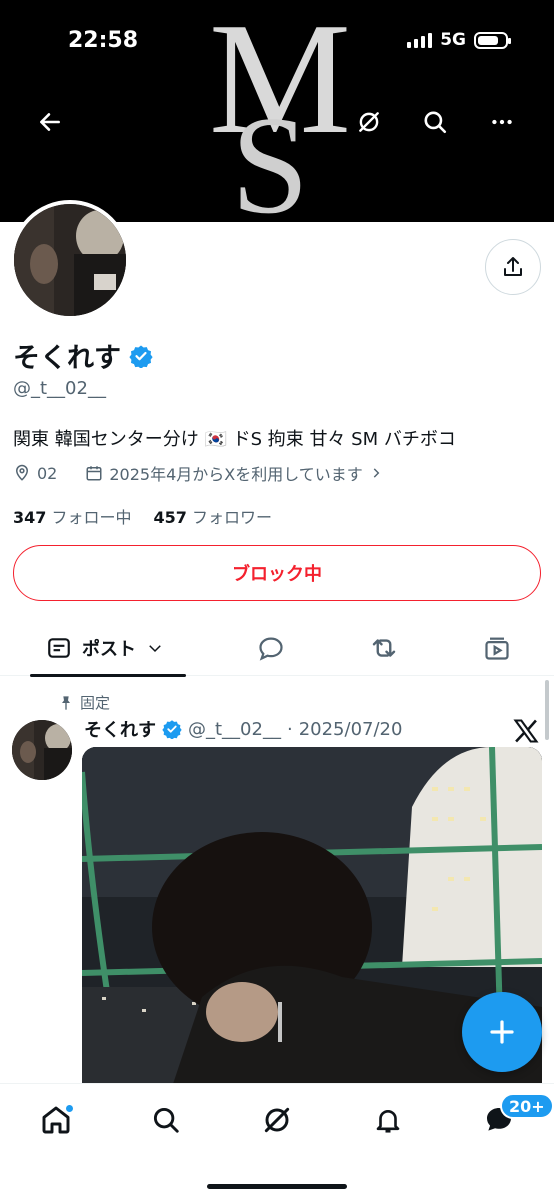 The image size is (554, 1200). I want to click on profile-joined: 2025年4月からXを利用しています, so click(235, 473).